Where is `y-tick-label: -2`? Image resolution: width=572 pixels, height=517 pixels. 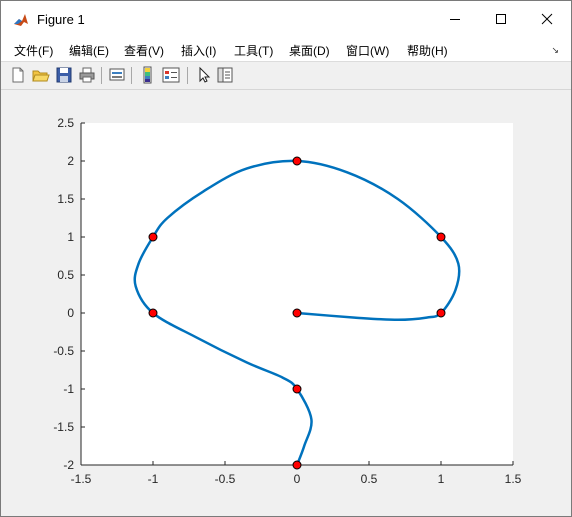 y-tick-label: -2 is located at coordinates (68, 465).